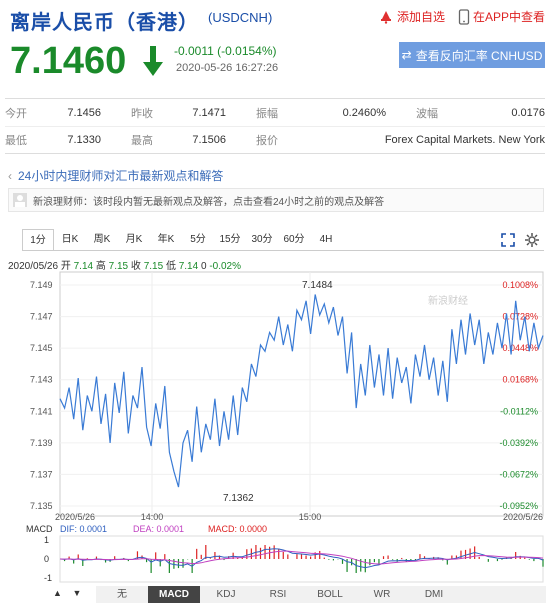 Image resolution: width=550 pixels, height=605 pixels. Describe the element at coordinates (508, 240) in the screenshot. I see `fullscreen-icon` at that location.